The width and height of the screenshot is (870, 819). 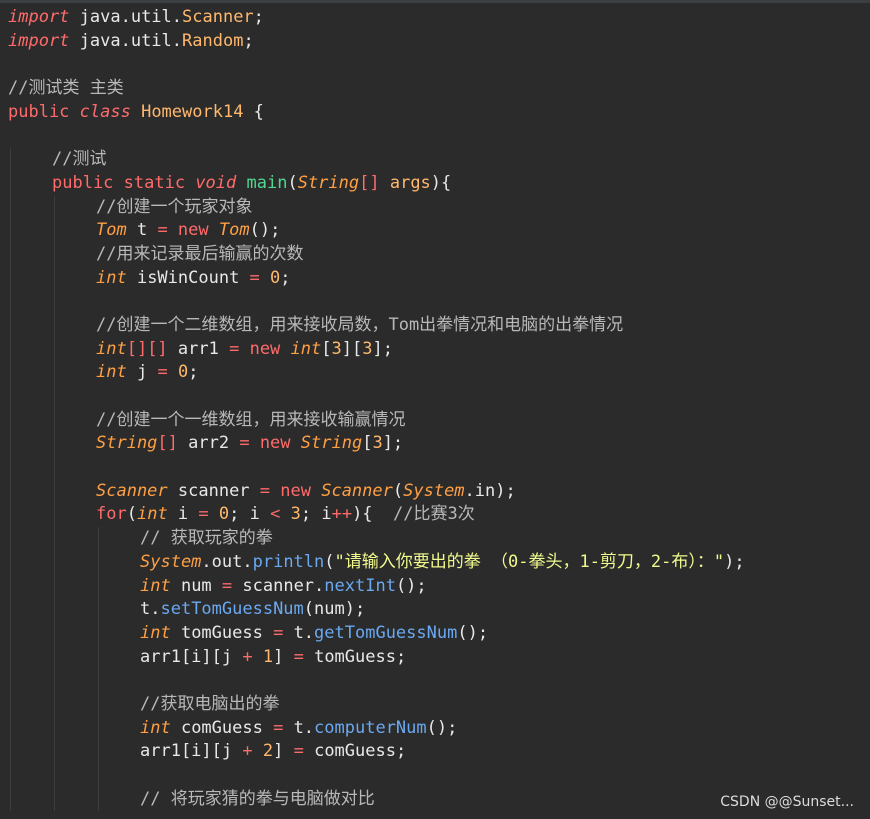 What do you see at coordinates (441, 182) in the screenshot?
I see `code-token: ){` at bounding box center [441, 182].